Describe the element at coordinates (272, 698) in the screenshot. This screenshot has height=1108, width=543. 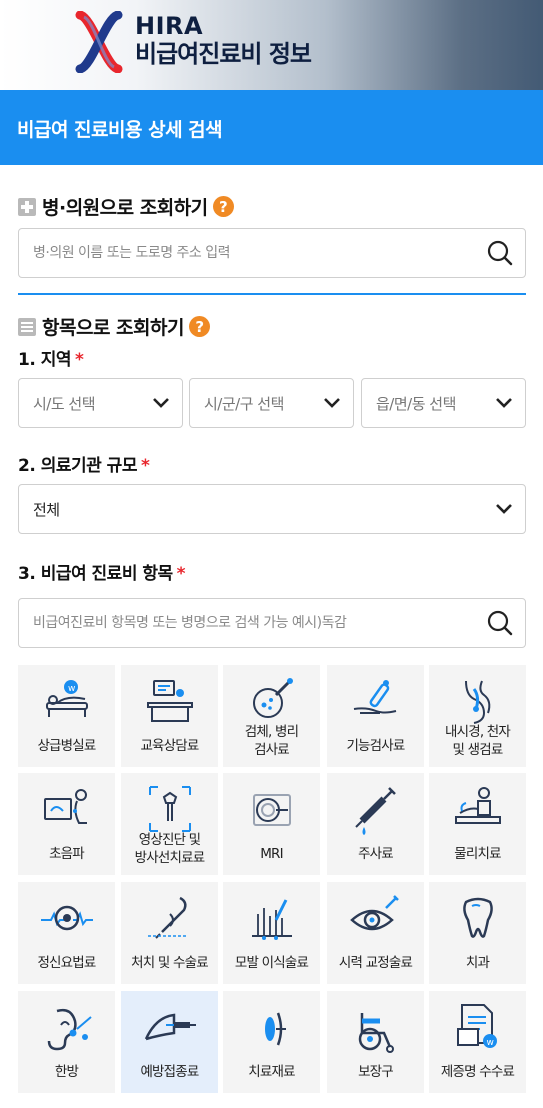
I see `specimen-test-icon` at that location.